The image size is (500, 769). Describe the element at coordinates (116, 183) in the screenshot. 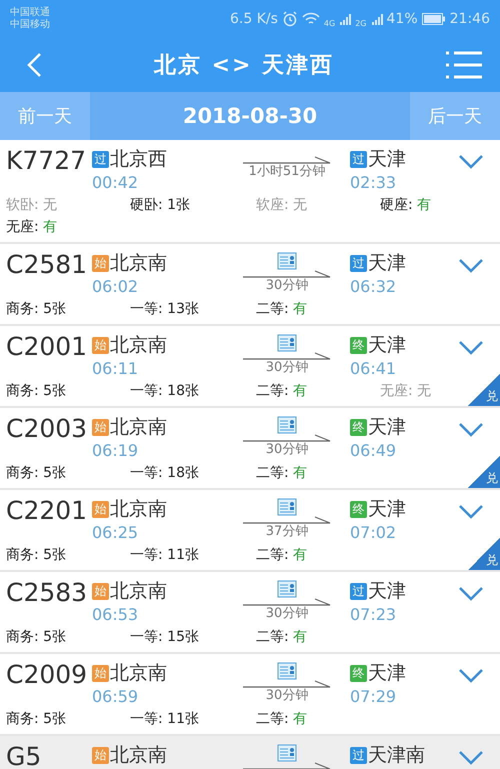

I see `train-time: 00:42` at that location.